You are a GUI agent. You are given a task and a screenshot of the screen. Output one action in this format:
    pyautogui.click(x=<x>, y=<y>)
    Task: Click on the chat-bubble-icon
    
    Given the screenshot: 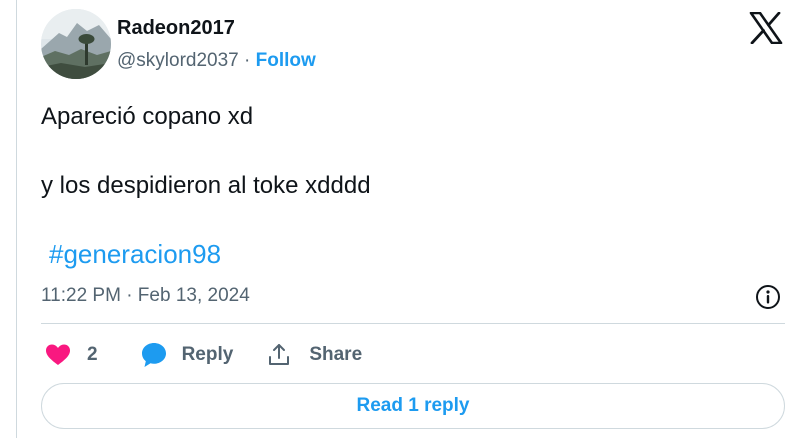 What is the action you would take?
    pyautogui.click(x=153, y=355)
    